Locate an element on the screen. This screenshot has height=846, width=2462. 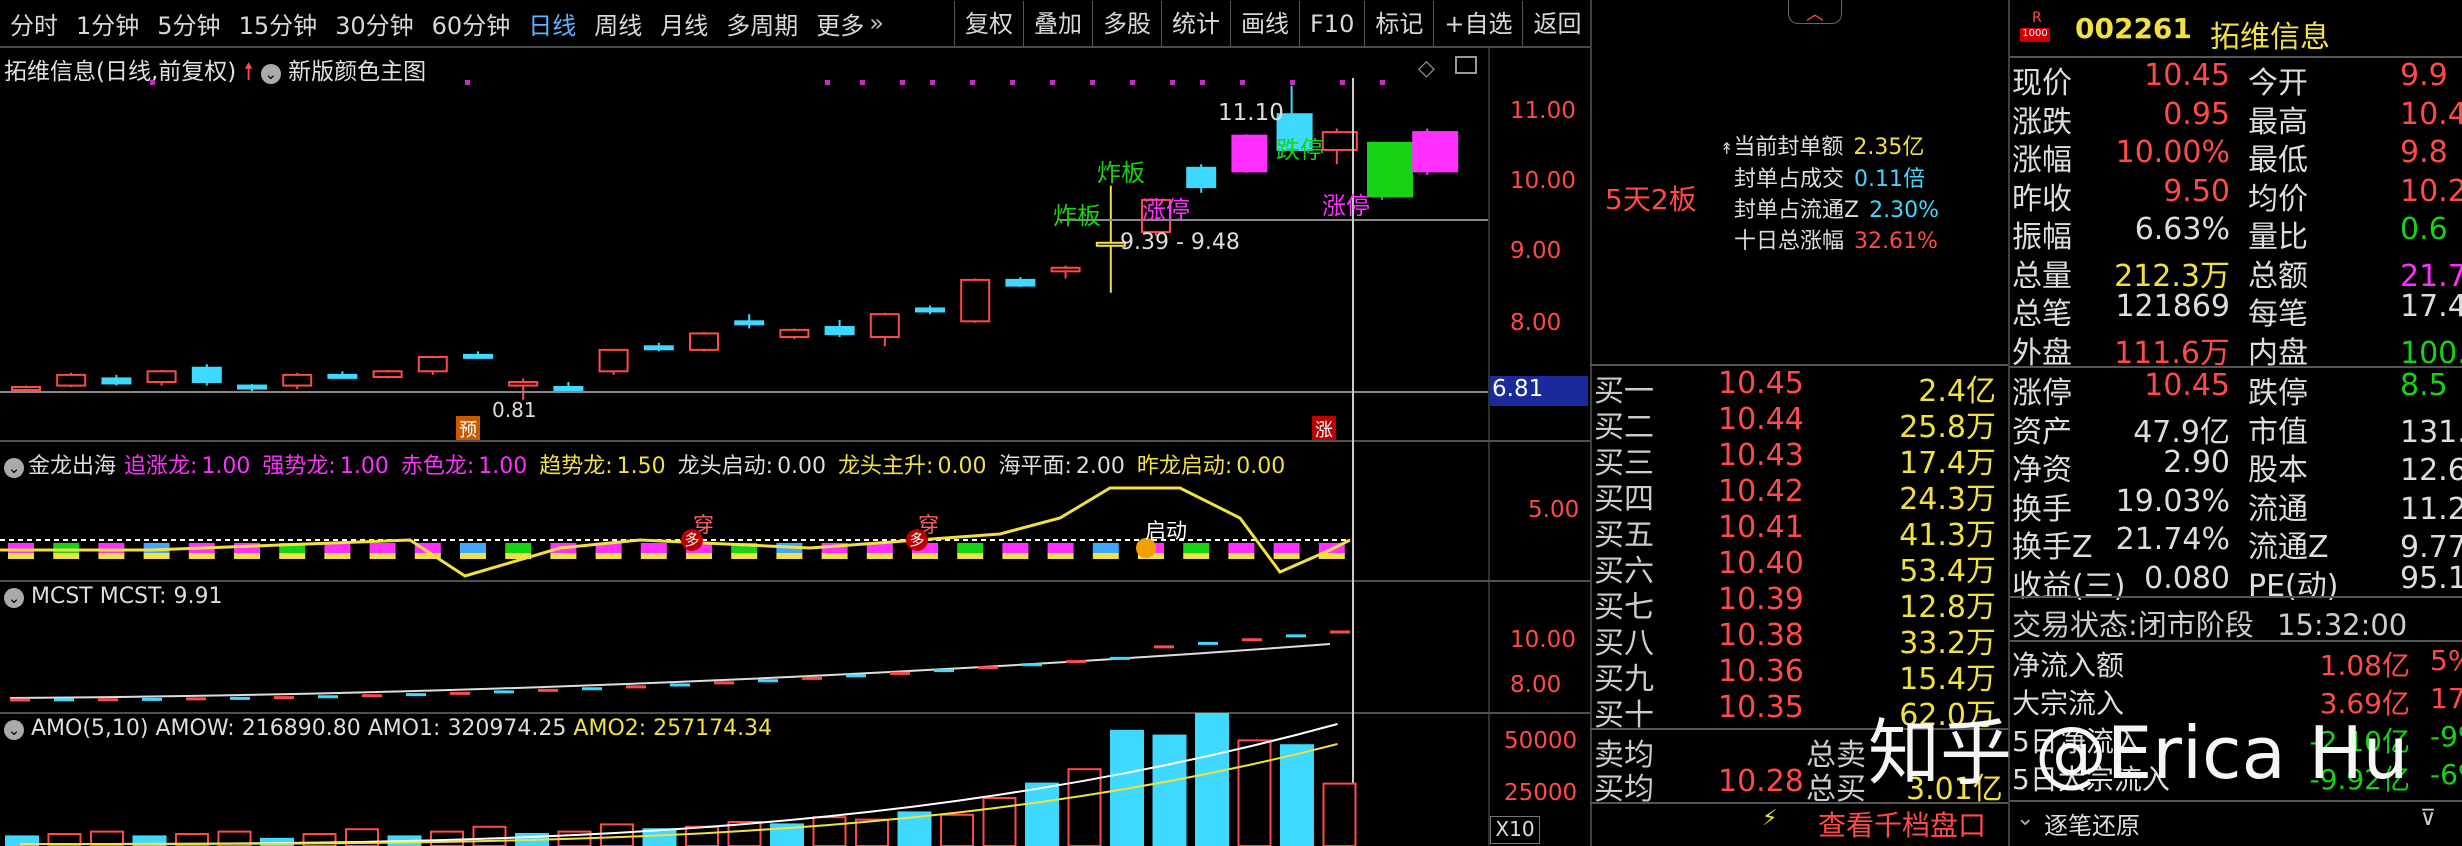
period-tab: 分时 is located at coordinates (34, 23).